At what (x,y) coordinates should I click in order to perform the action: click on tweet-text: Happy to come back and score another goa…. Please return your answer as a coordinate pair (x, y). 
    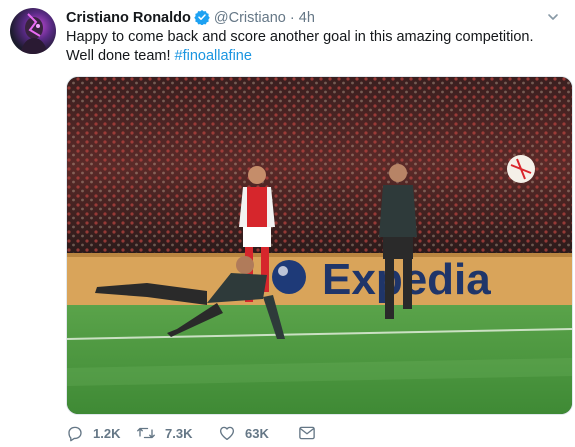
    Looking at the image, I should click on (313, 47).